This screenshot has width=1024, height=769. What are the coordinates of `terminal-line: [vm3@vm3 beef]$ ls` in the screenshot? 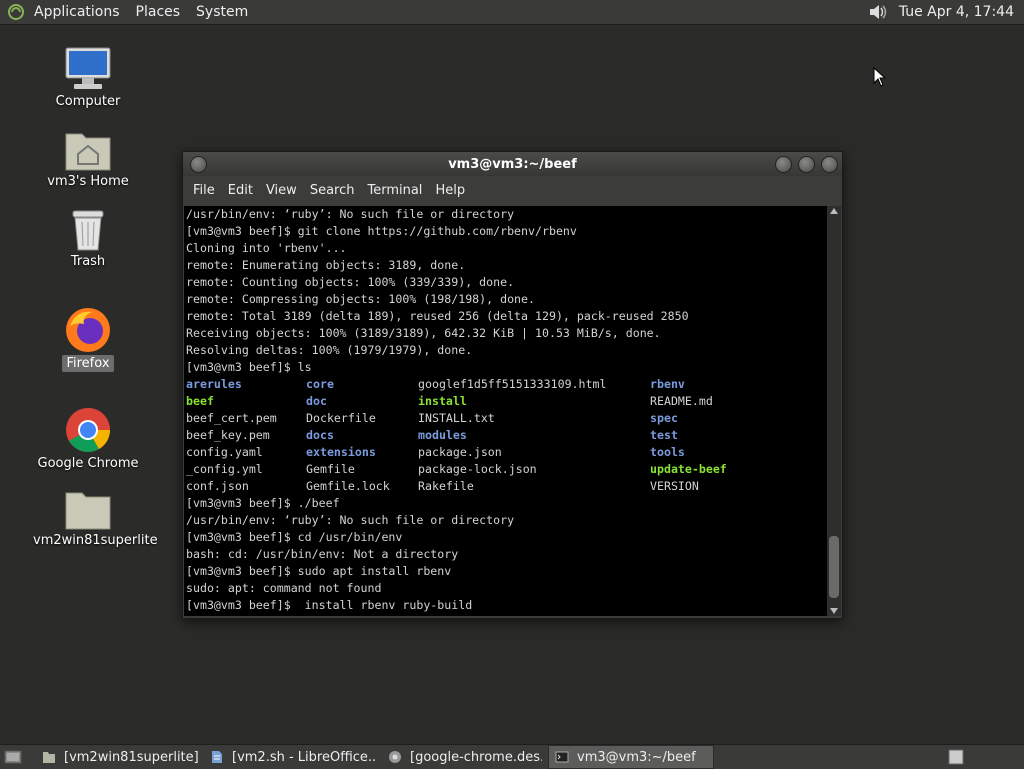 It's located at (249, 367).